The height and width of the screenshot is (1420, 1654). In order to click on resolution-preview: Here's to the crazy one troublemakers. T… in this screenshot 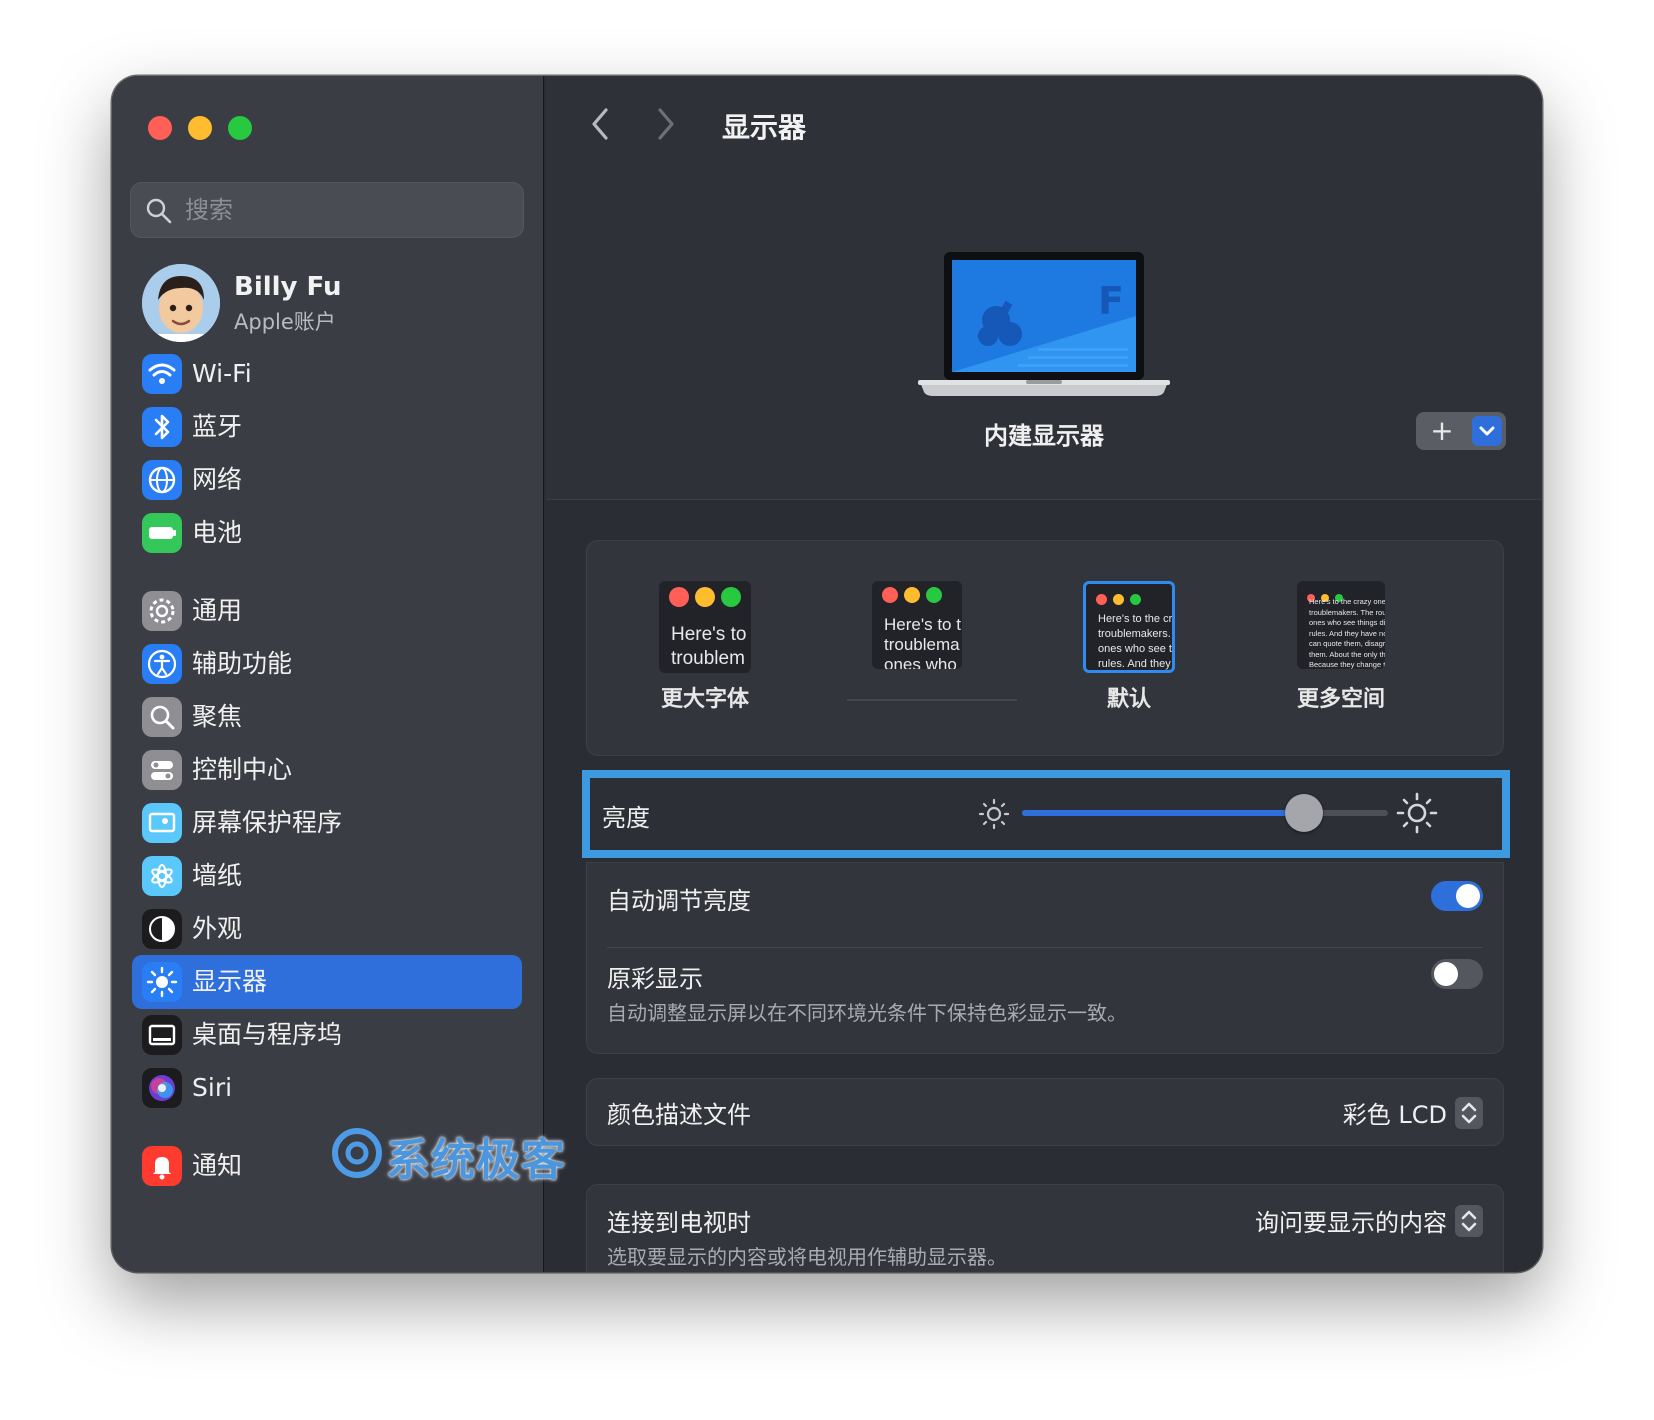, I will do `click(1341, 625)`.